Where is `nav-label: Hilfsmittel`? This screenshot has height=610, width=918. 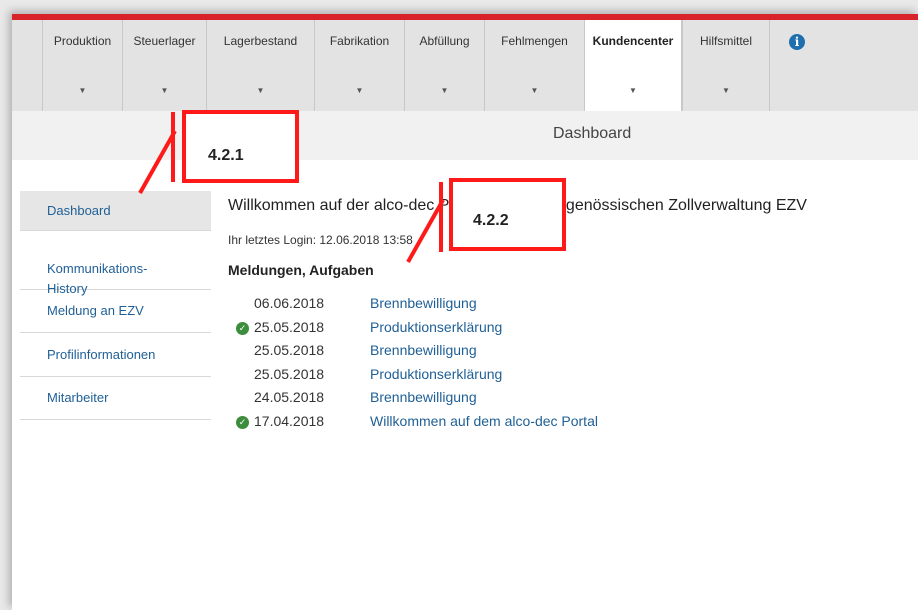
nav-label: Hilfsmittel is located at coordinates (725, 41).